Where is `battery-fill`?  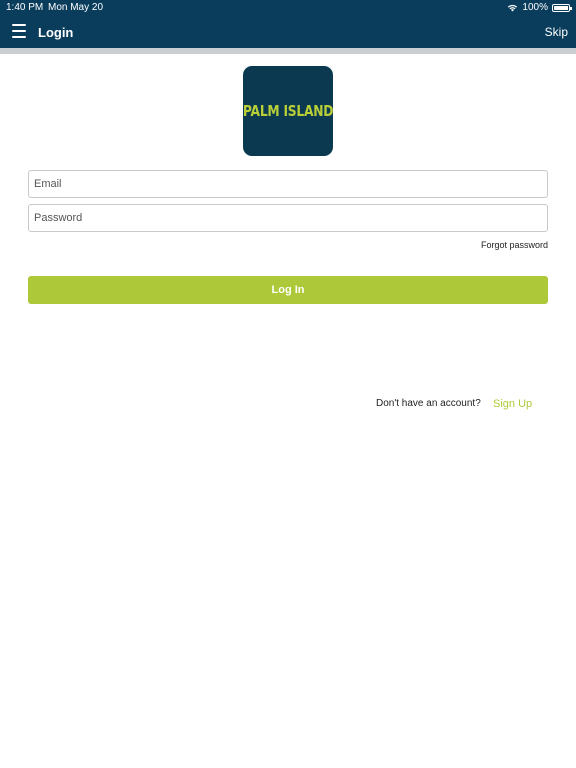 battery-fill is located at coordinates (561, 7).